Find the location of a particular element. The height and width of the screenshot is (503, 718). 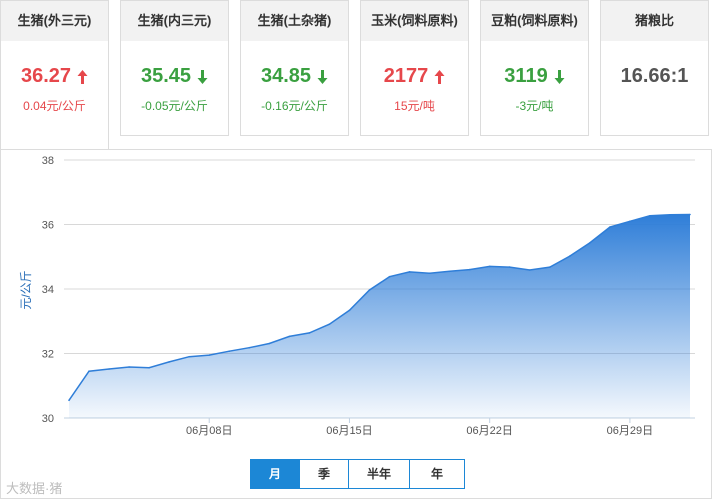

card-change: -3元/吨 is located at coordinates (534, 106).